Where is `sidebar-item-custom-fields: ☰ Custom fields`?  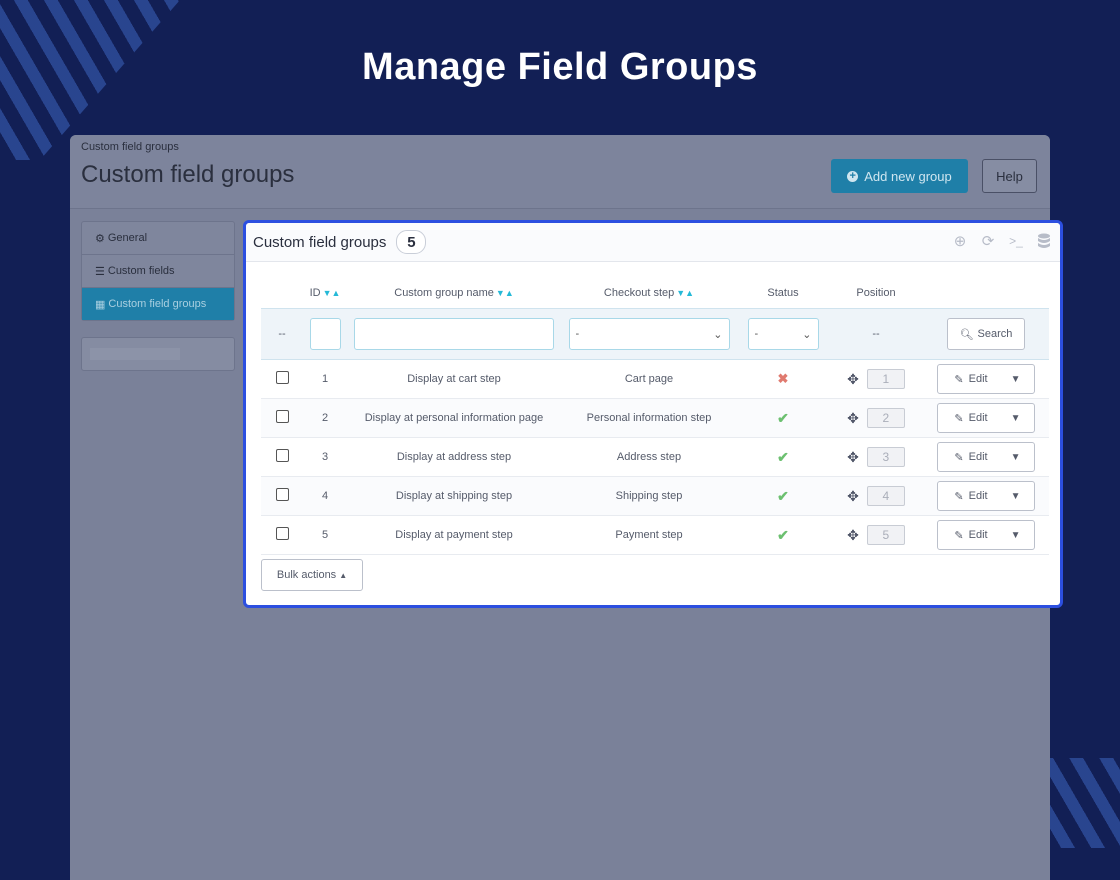 sidebar-item-custom-fields: ☰ Custom fields is located at coordinates (158, 271).